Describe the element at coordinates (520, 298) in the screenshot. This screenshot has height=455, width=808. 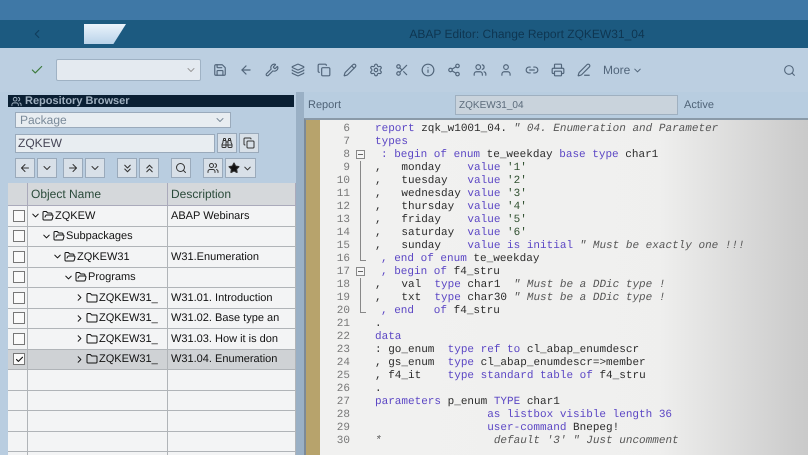
I see `code-line: , txt type char30 " Must be a DDic type !` at that location.